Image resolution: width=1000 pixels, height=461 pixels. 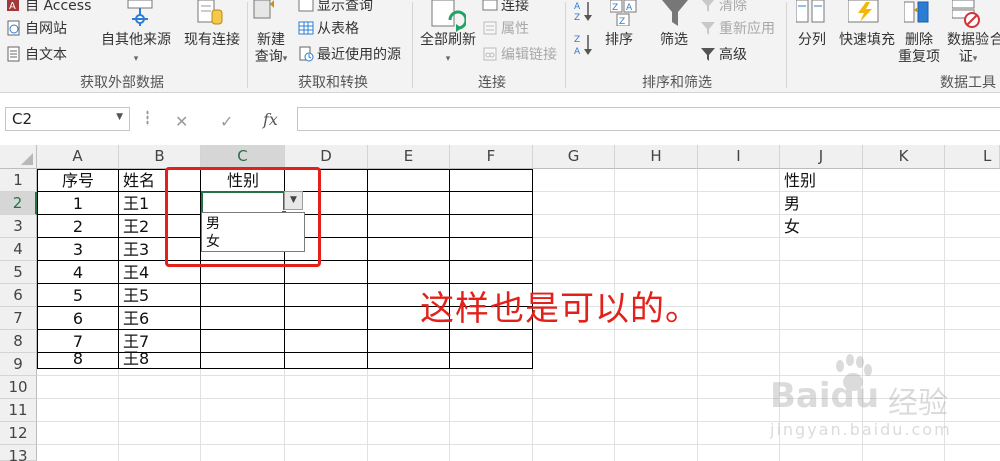 What do you see at coordinates (140, 13) in the screenshot?
I see `other-sources-icon` at bounding box center [140, 13].